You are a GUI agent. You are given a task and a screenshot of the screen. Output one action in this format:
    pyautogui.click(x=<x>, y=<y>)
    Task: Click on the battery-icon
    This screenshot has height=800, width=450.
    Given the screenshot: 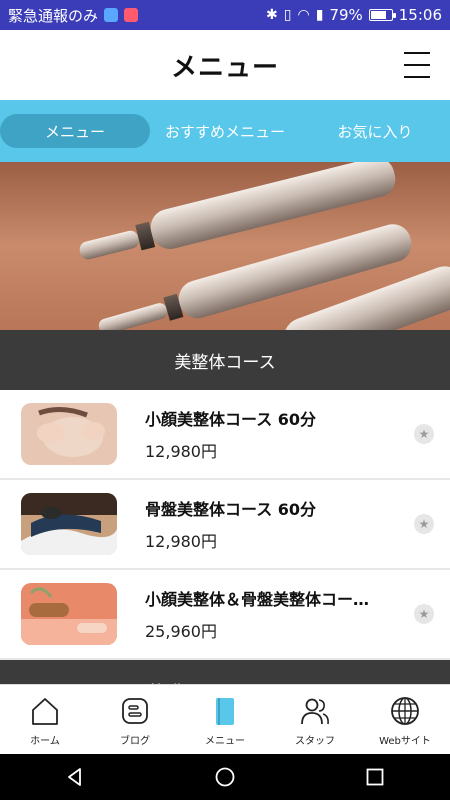 What is the action you would take?
    pyautogui.click(x=382, y=15)
    